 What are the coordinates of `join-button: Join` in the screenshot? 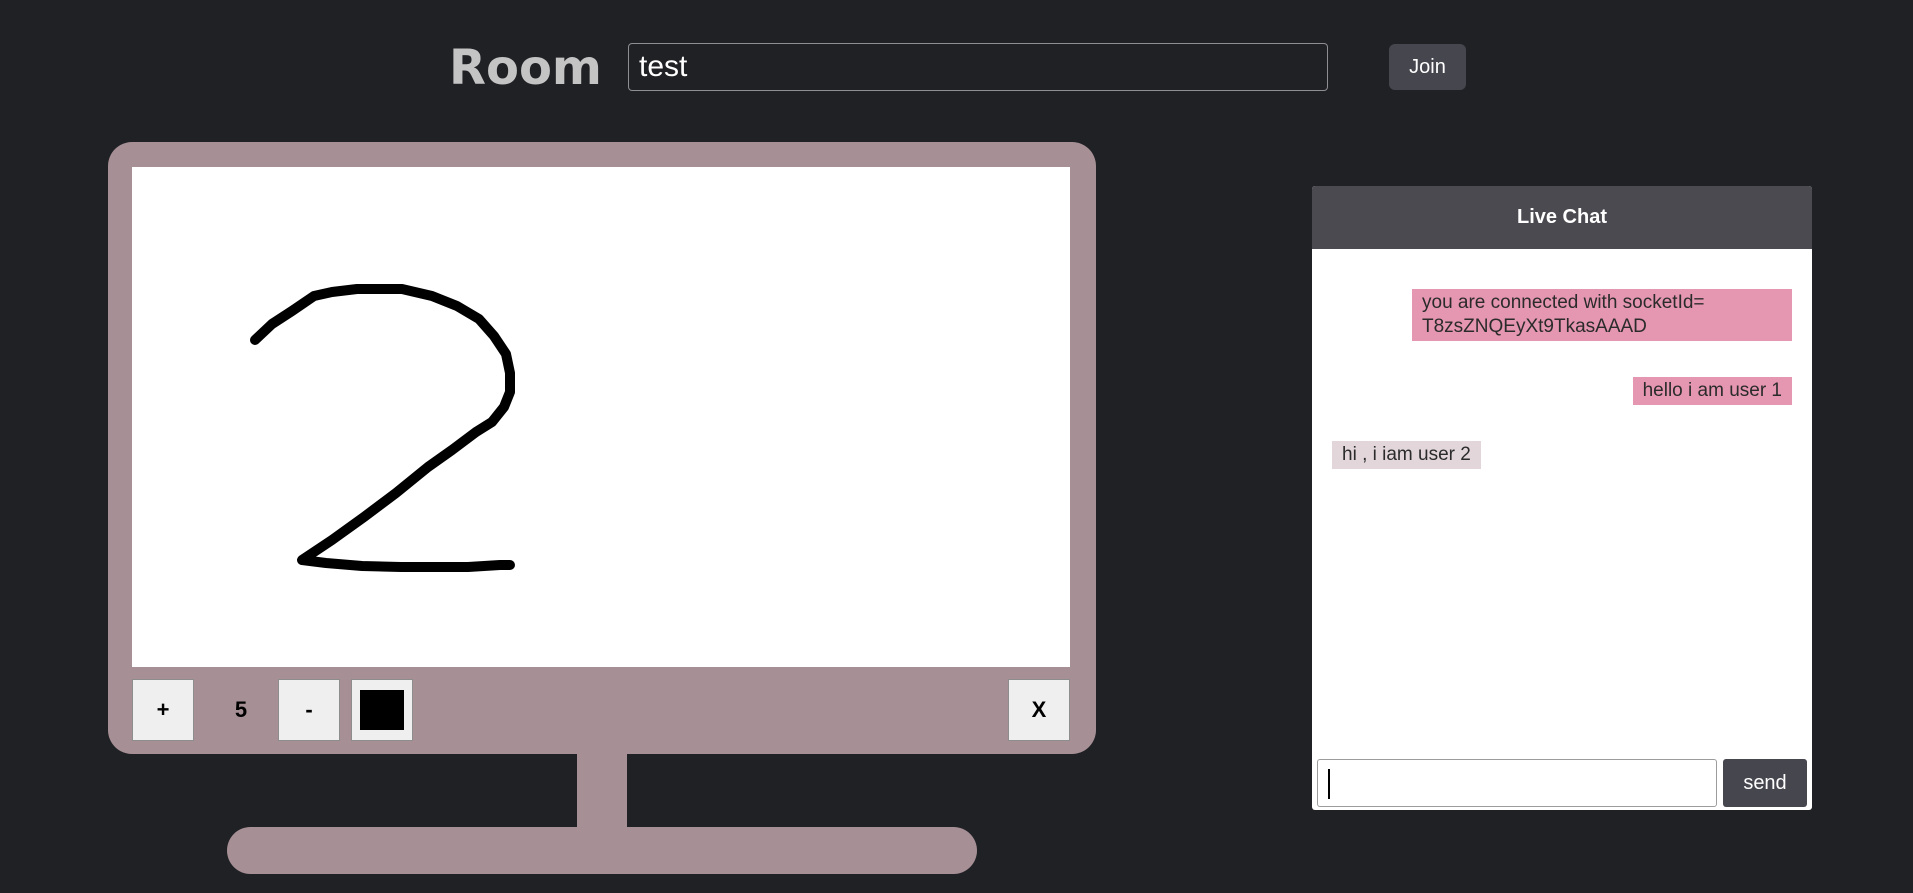 It's located at (1427, 67).